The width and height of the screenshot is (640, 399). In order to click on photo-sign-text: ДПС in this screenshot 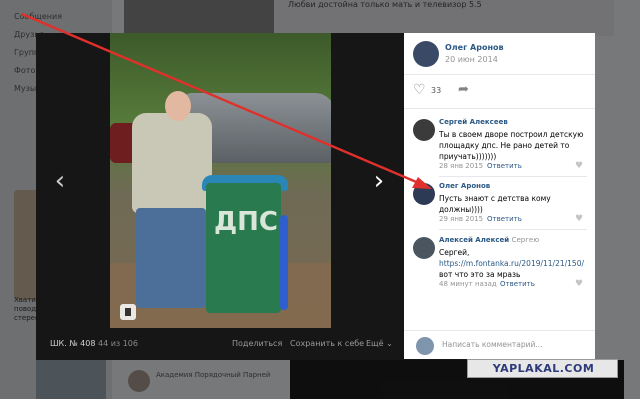, I will do `click(246, 222)`.